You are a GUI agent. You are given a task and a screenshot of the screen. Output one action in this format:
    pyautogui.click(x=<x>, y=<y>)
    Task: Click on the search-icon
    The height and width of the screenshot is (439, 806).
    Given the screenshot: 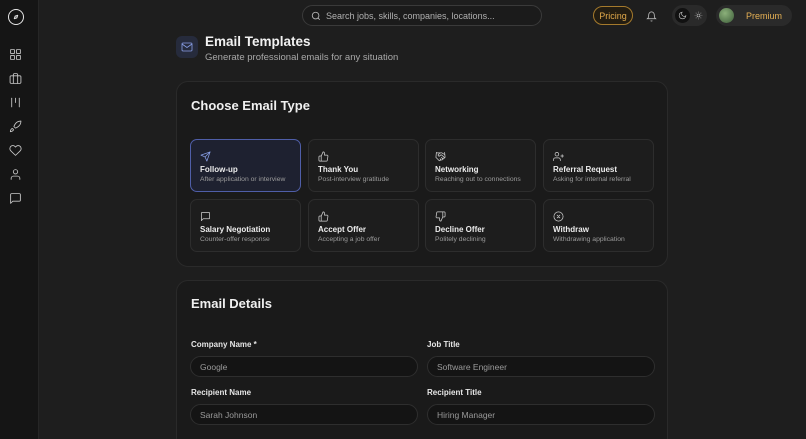 What is the action you would take?
    pyautogui.click(x=316, y=15)
    